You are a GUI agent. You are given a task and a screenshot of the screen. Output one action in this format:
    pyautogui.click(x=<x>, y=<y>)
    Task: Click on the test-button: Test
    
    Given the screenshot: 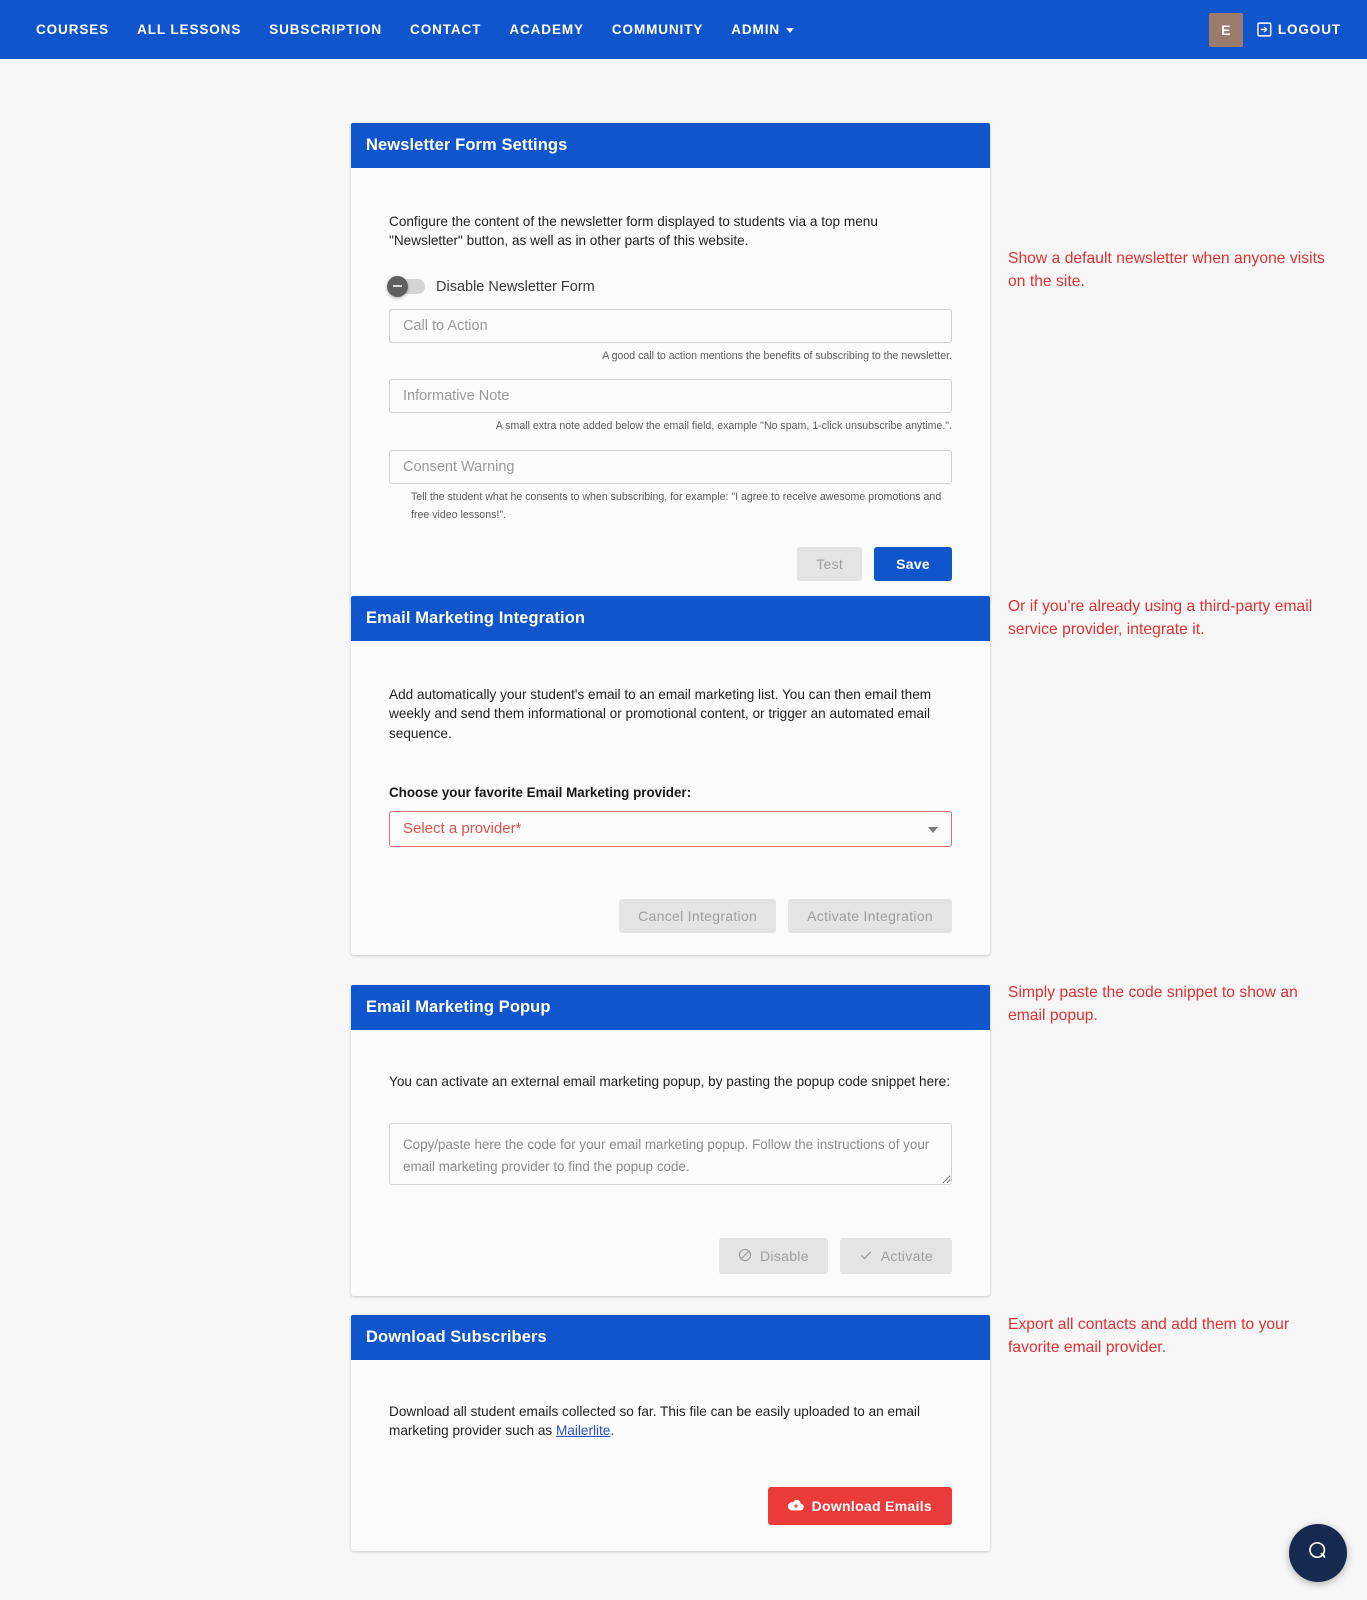 What is the action you would take?
    pyautogui.click(x=830, y=563)
    